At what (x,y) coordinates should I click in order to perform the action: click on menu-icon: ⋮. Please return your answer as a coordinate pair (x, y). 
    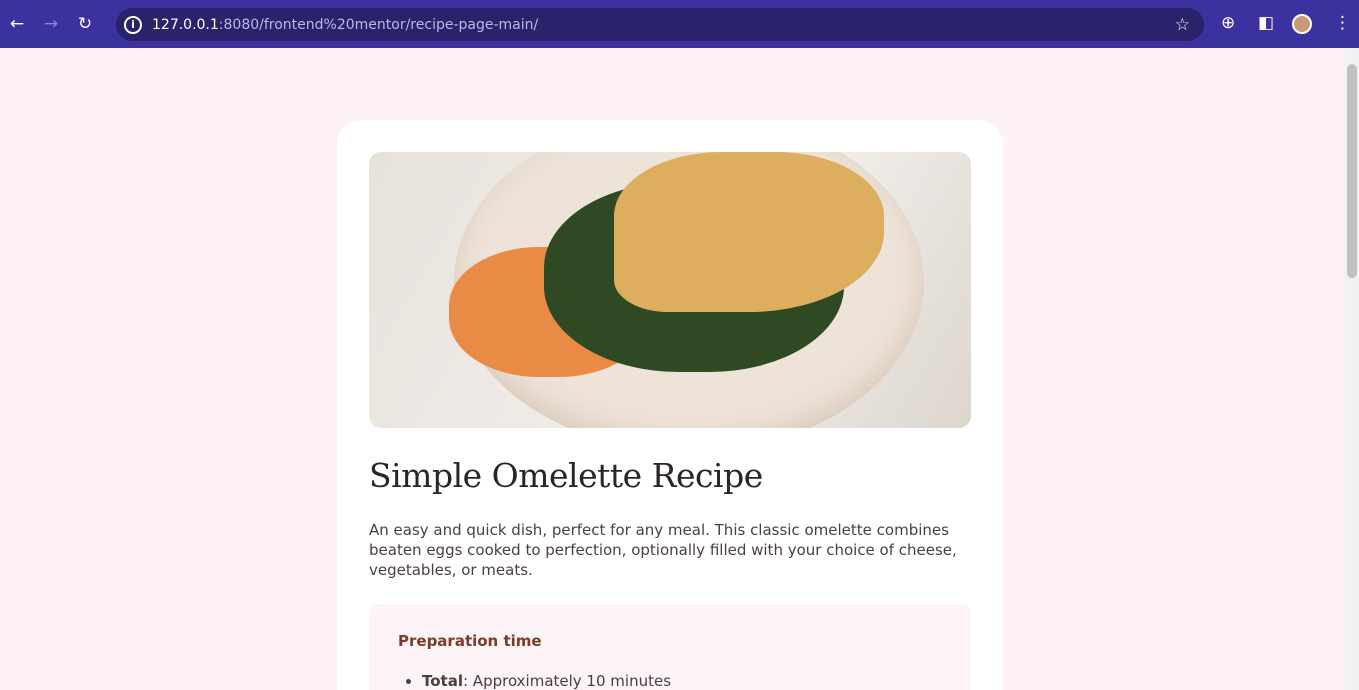
    Looking at the image, I should click on (1342, 23).